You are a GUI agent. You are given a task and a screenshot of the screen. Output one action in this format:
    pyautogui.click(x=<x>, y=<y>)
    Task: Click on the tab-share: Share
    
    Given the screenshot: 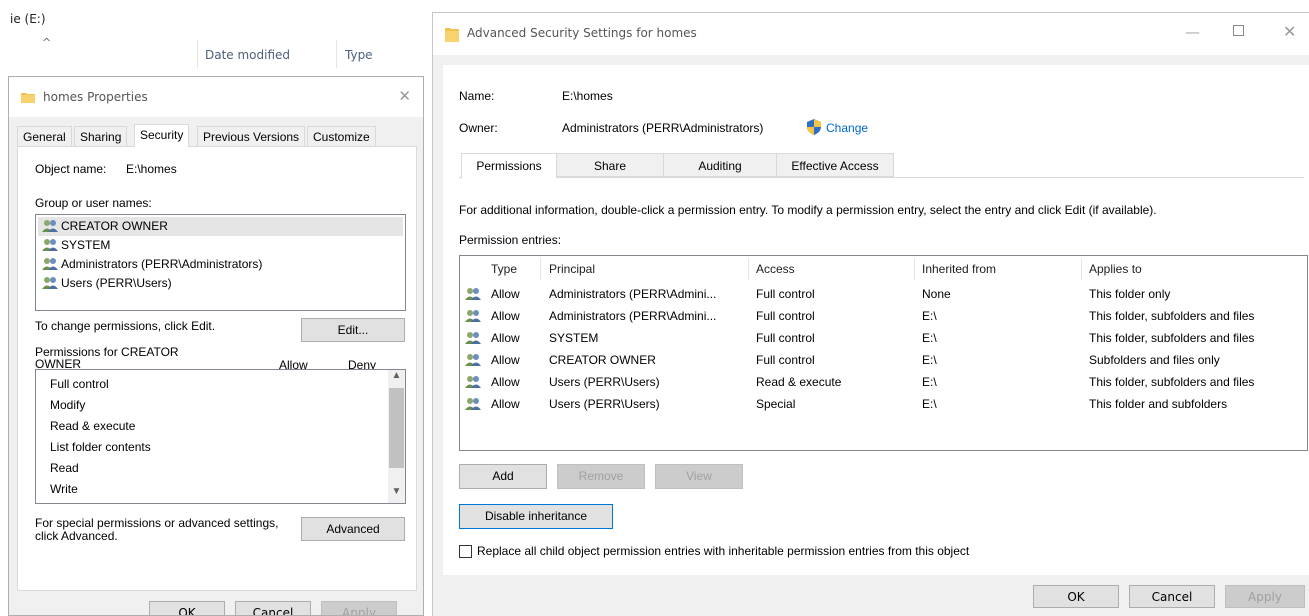 What is the action you would take?
    pyautogui.click(x=610, y=165)
    